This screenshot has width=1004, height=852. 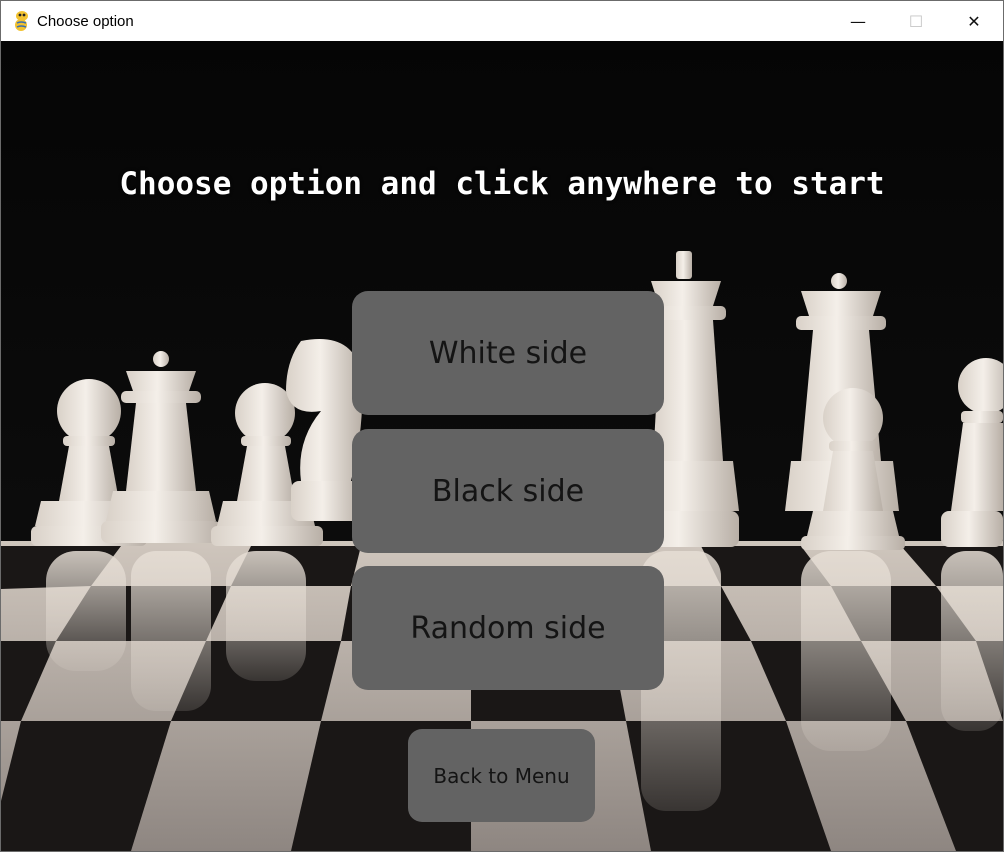 I want to click on maximize-button: ☐, so click(x=916, y=21).